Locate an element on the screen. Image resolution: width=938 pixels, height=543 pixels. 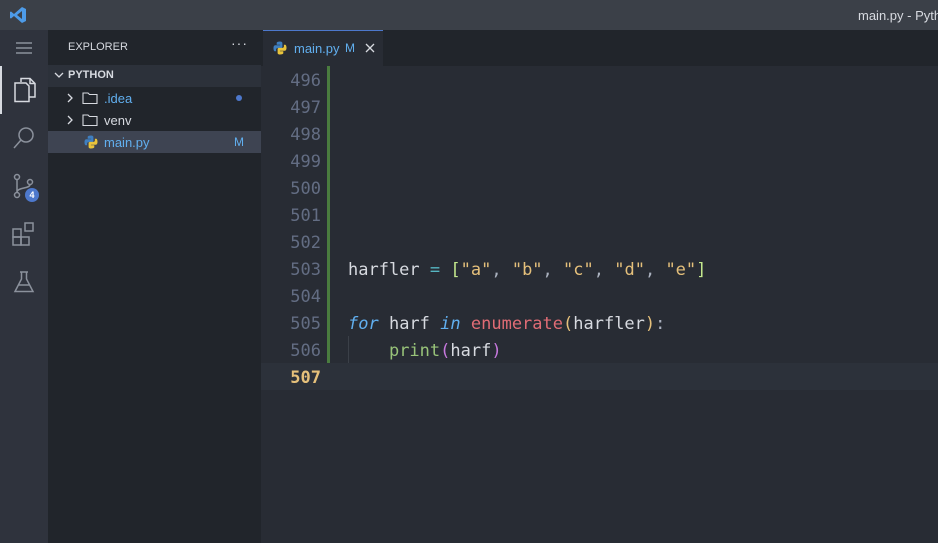
tab-main-py: main.py M is located at coordinates (323, 48).